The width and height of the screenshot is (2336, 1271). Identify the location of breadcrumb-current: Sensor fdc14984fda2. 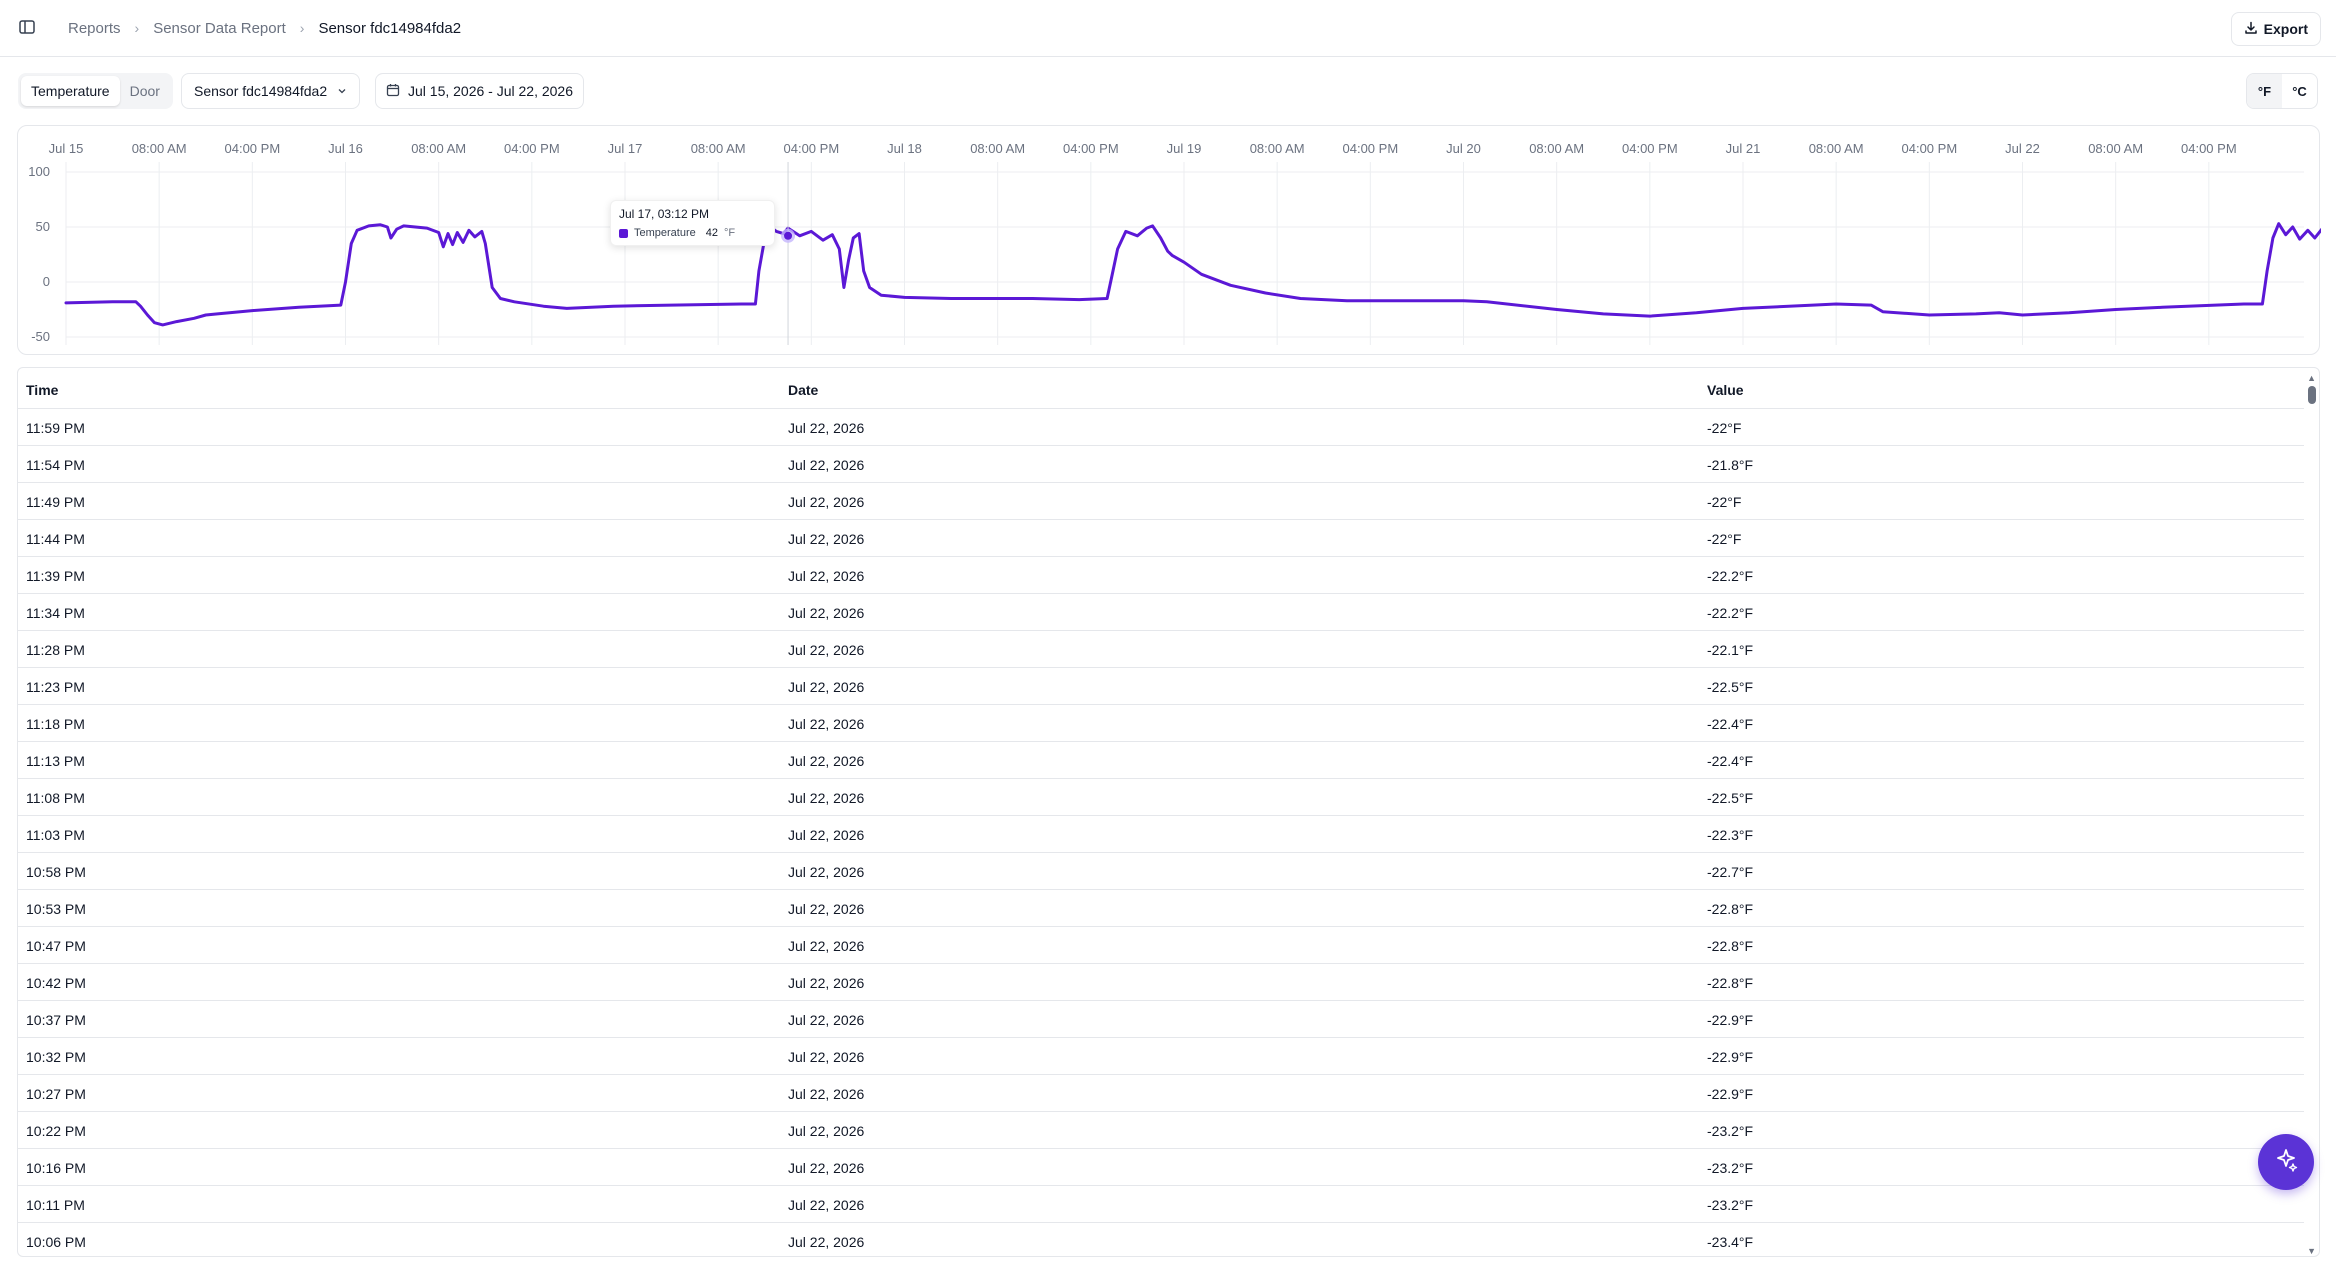
(390, 28).